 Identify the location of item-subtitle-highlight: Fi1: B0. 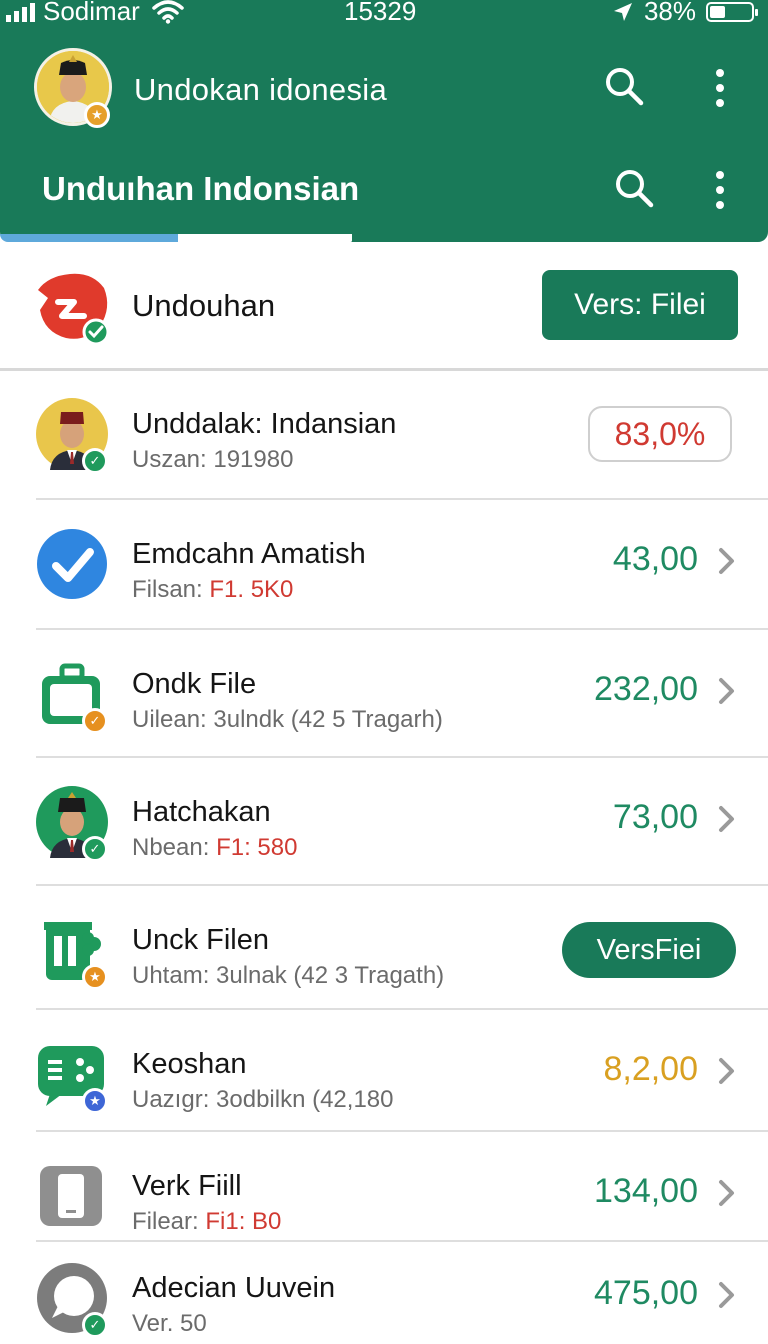
(243, 1221).